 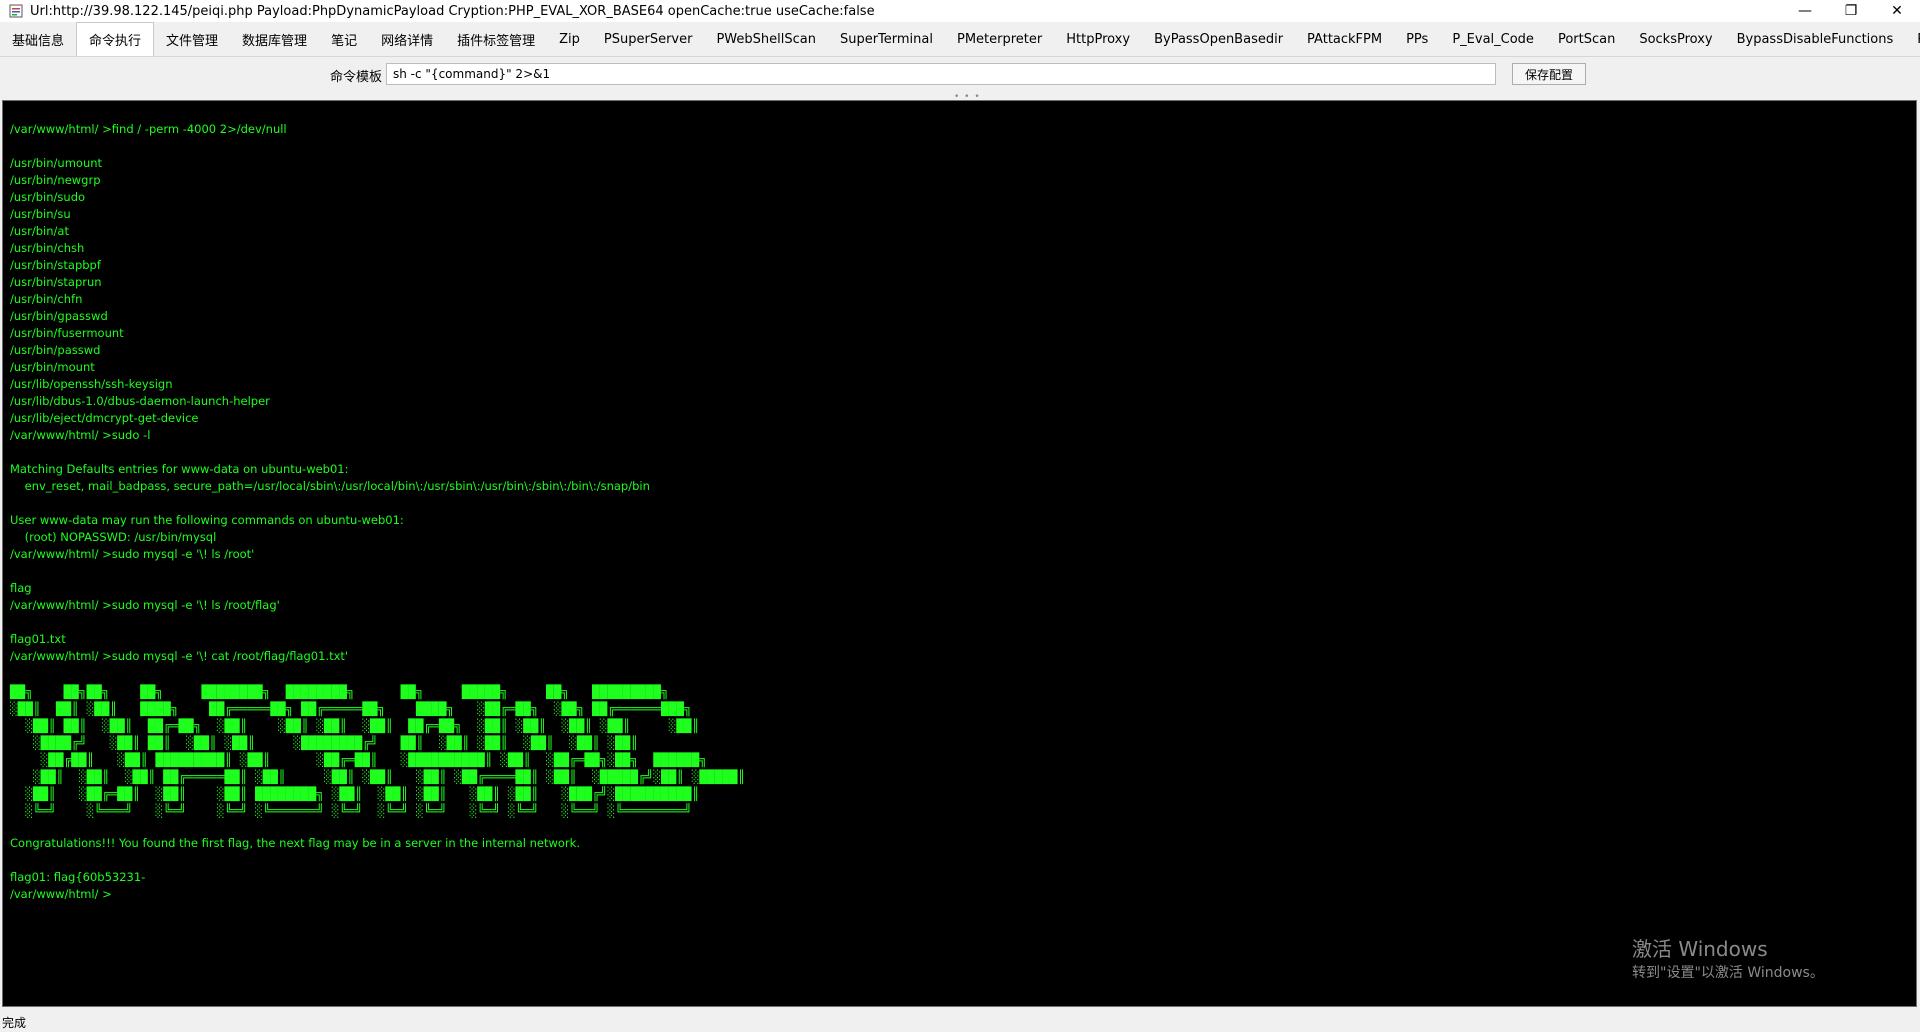 I want to click on restore-button: ❐, so click(x=1851, y=11).